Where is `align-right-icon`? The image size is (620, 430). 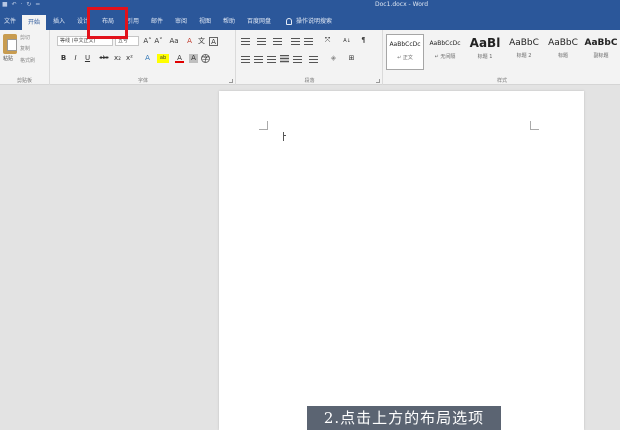
align-right-icon is located at coordinates (271, 60).